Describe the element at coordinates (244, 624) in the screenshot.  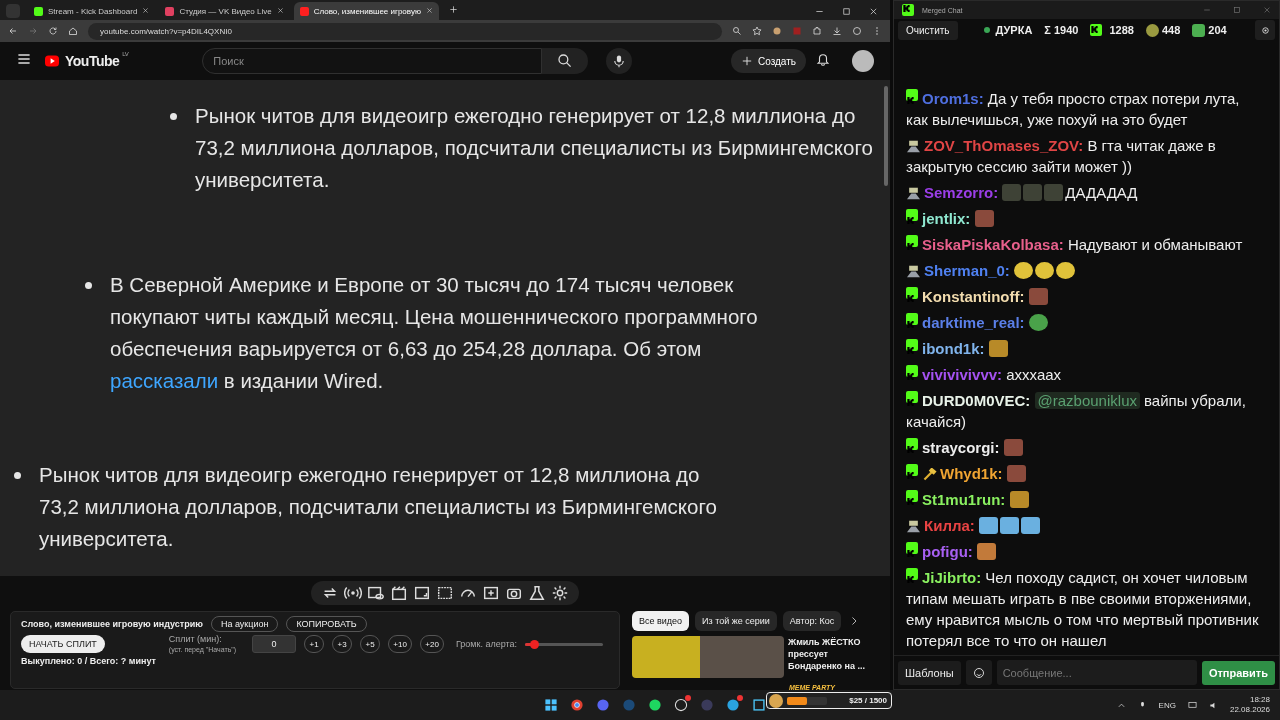
I see `panel-button: На аукцион` at that location.